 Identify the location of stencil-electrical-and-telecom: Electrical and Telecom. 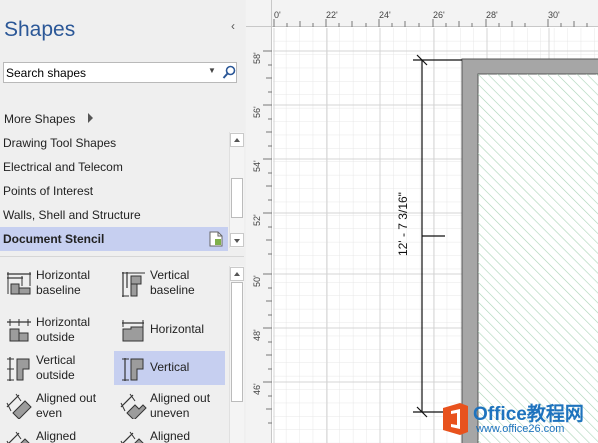
(114, 167).